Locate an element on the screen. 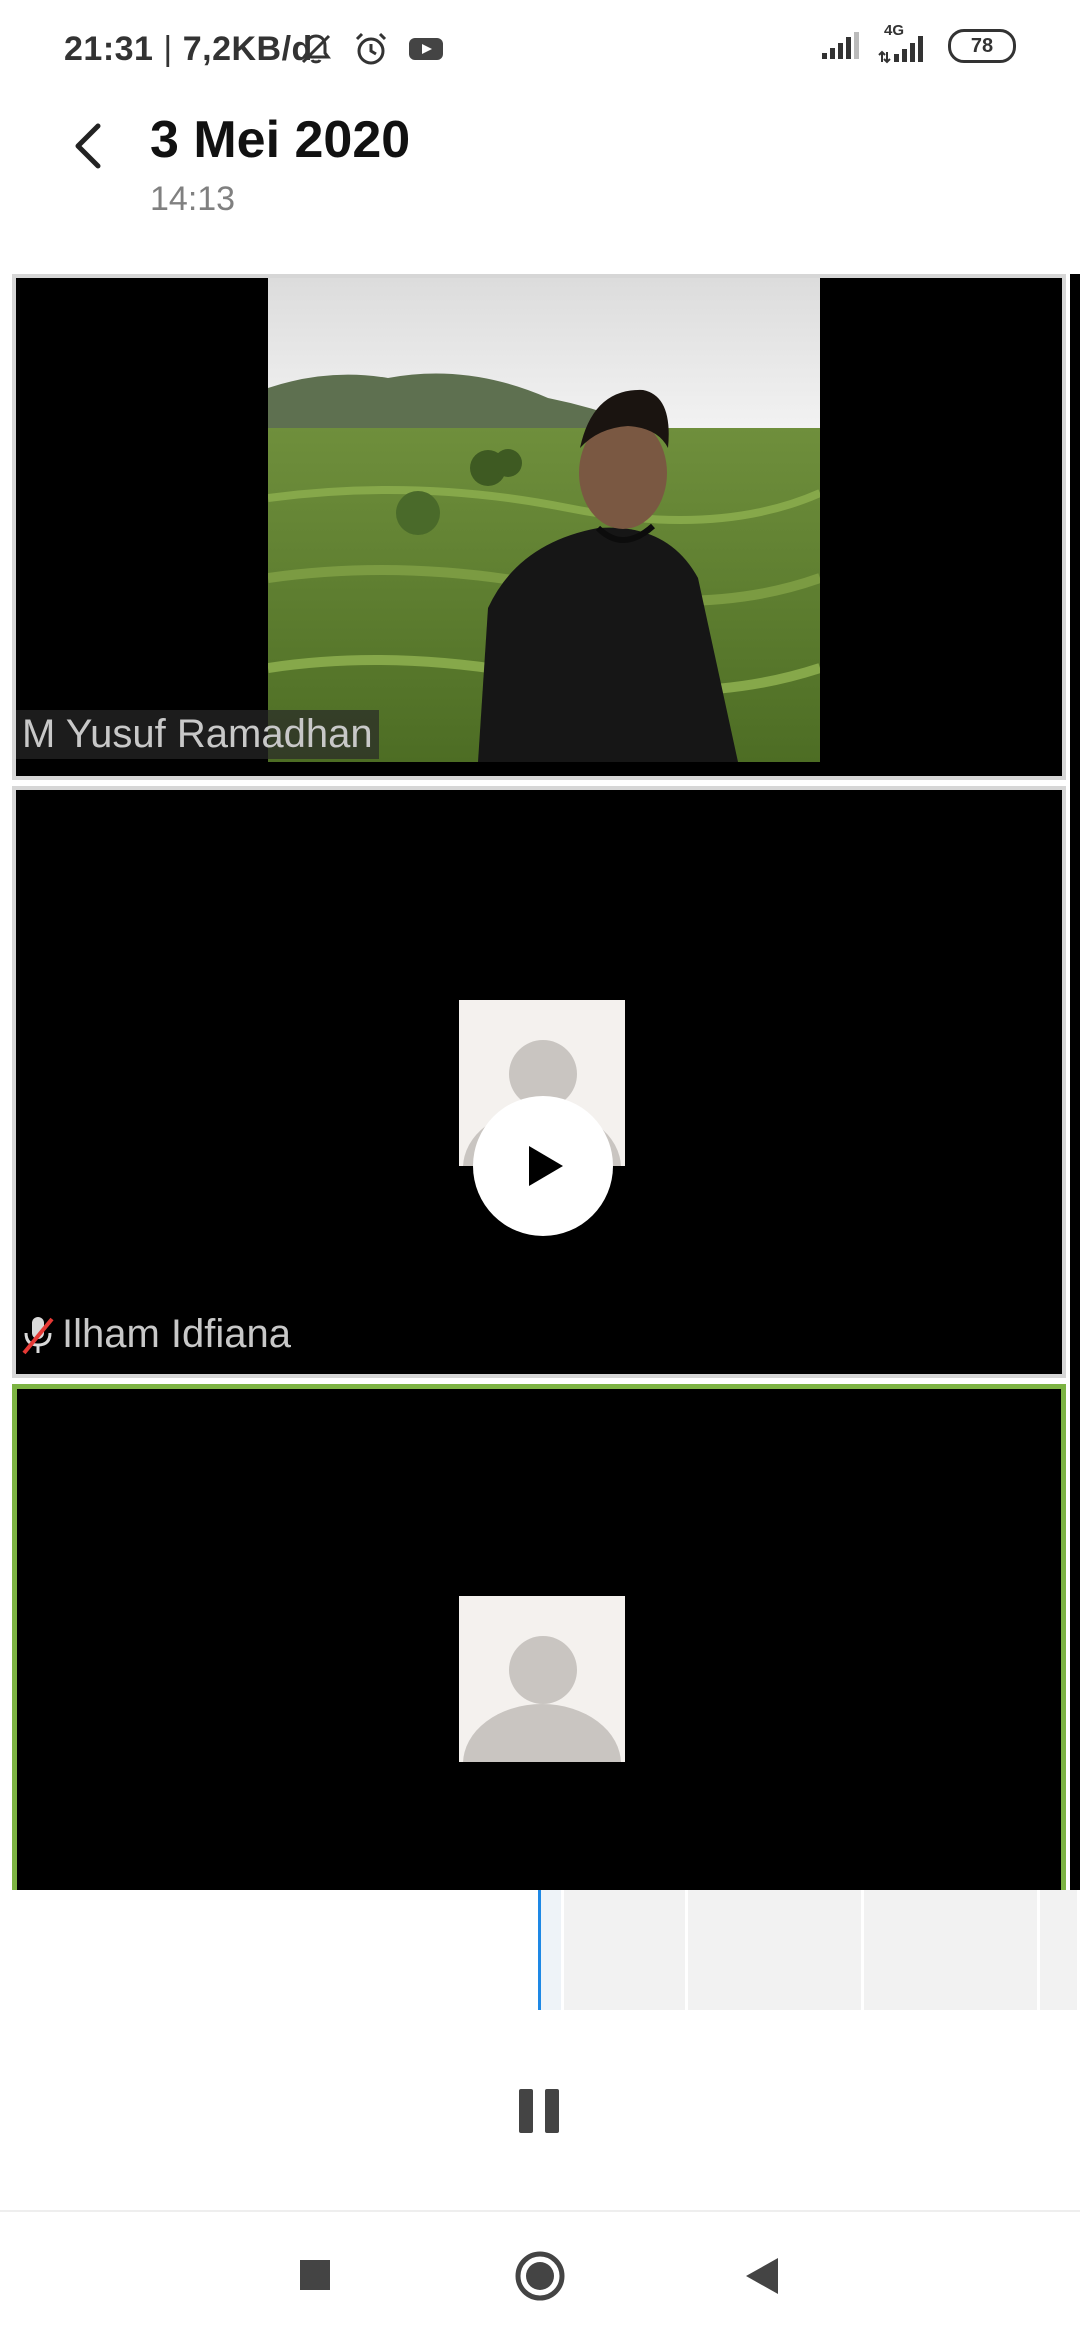  notifications-muted-icon is located at coordinates (316, 49).